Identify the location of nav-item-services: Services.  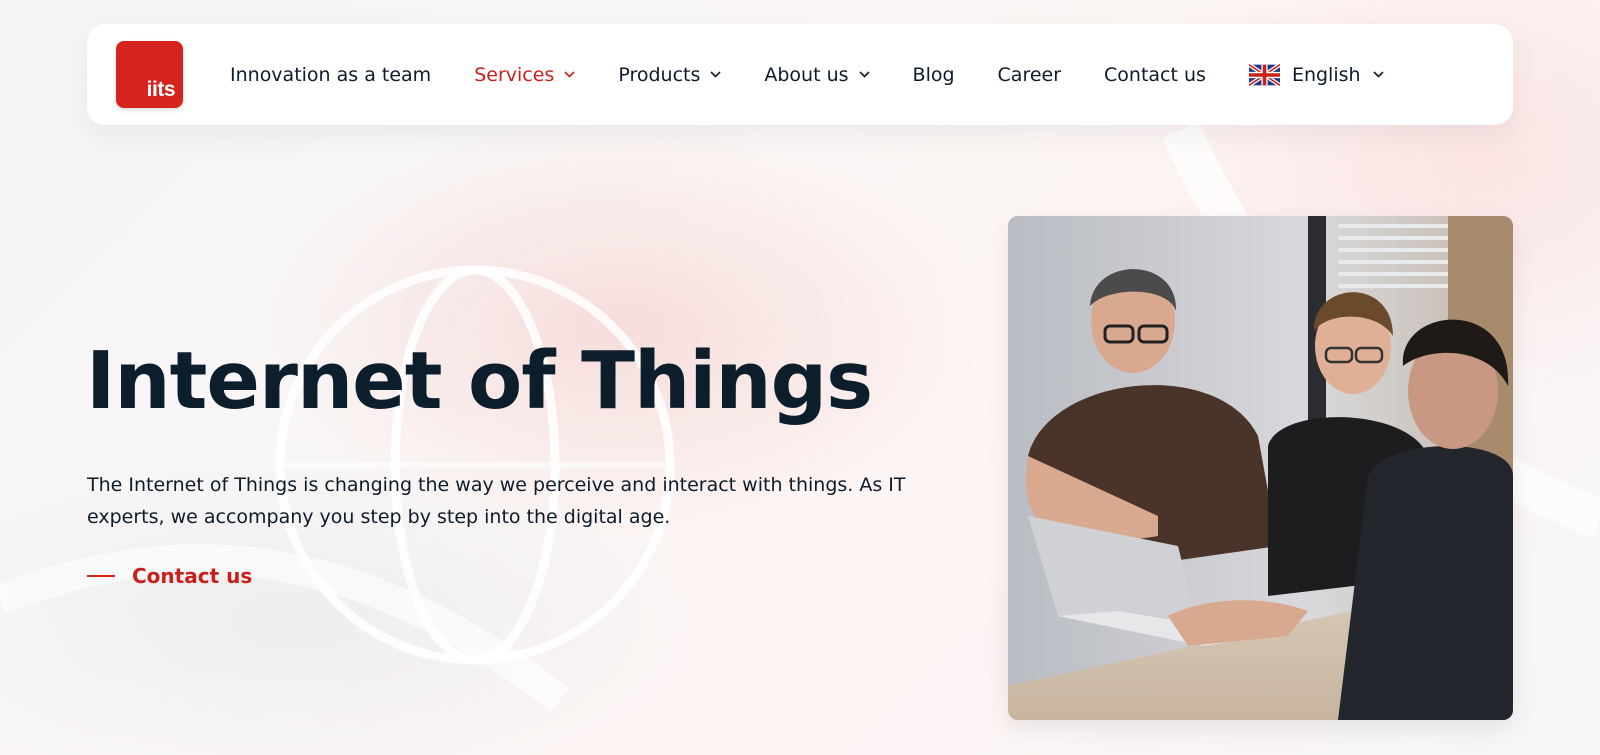
(524, 75).